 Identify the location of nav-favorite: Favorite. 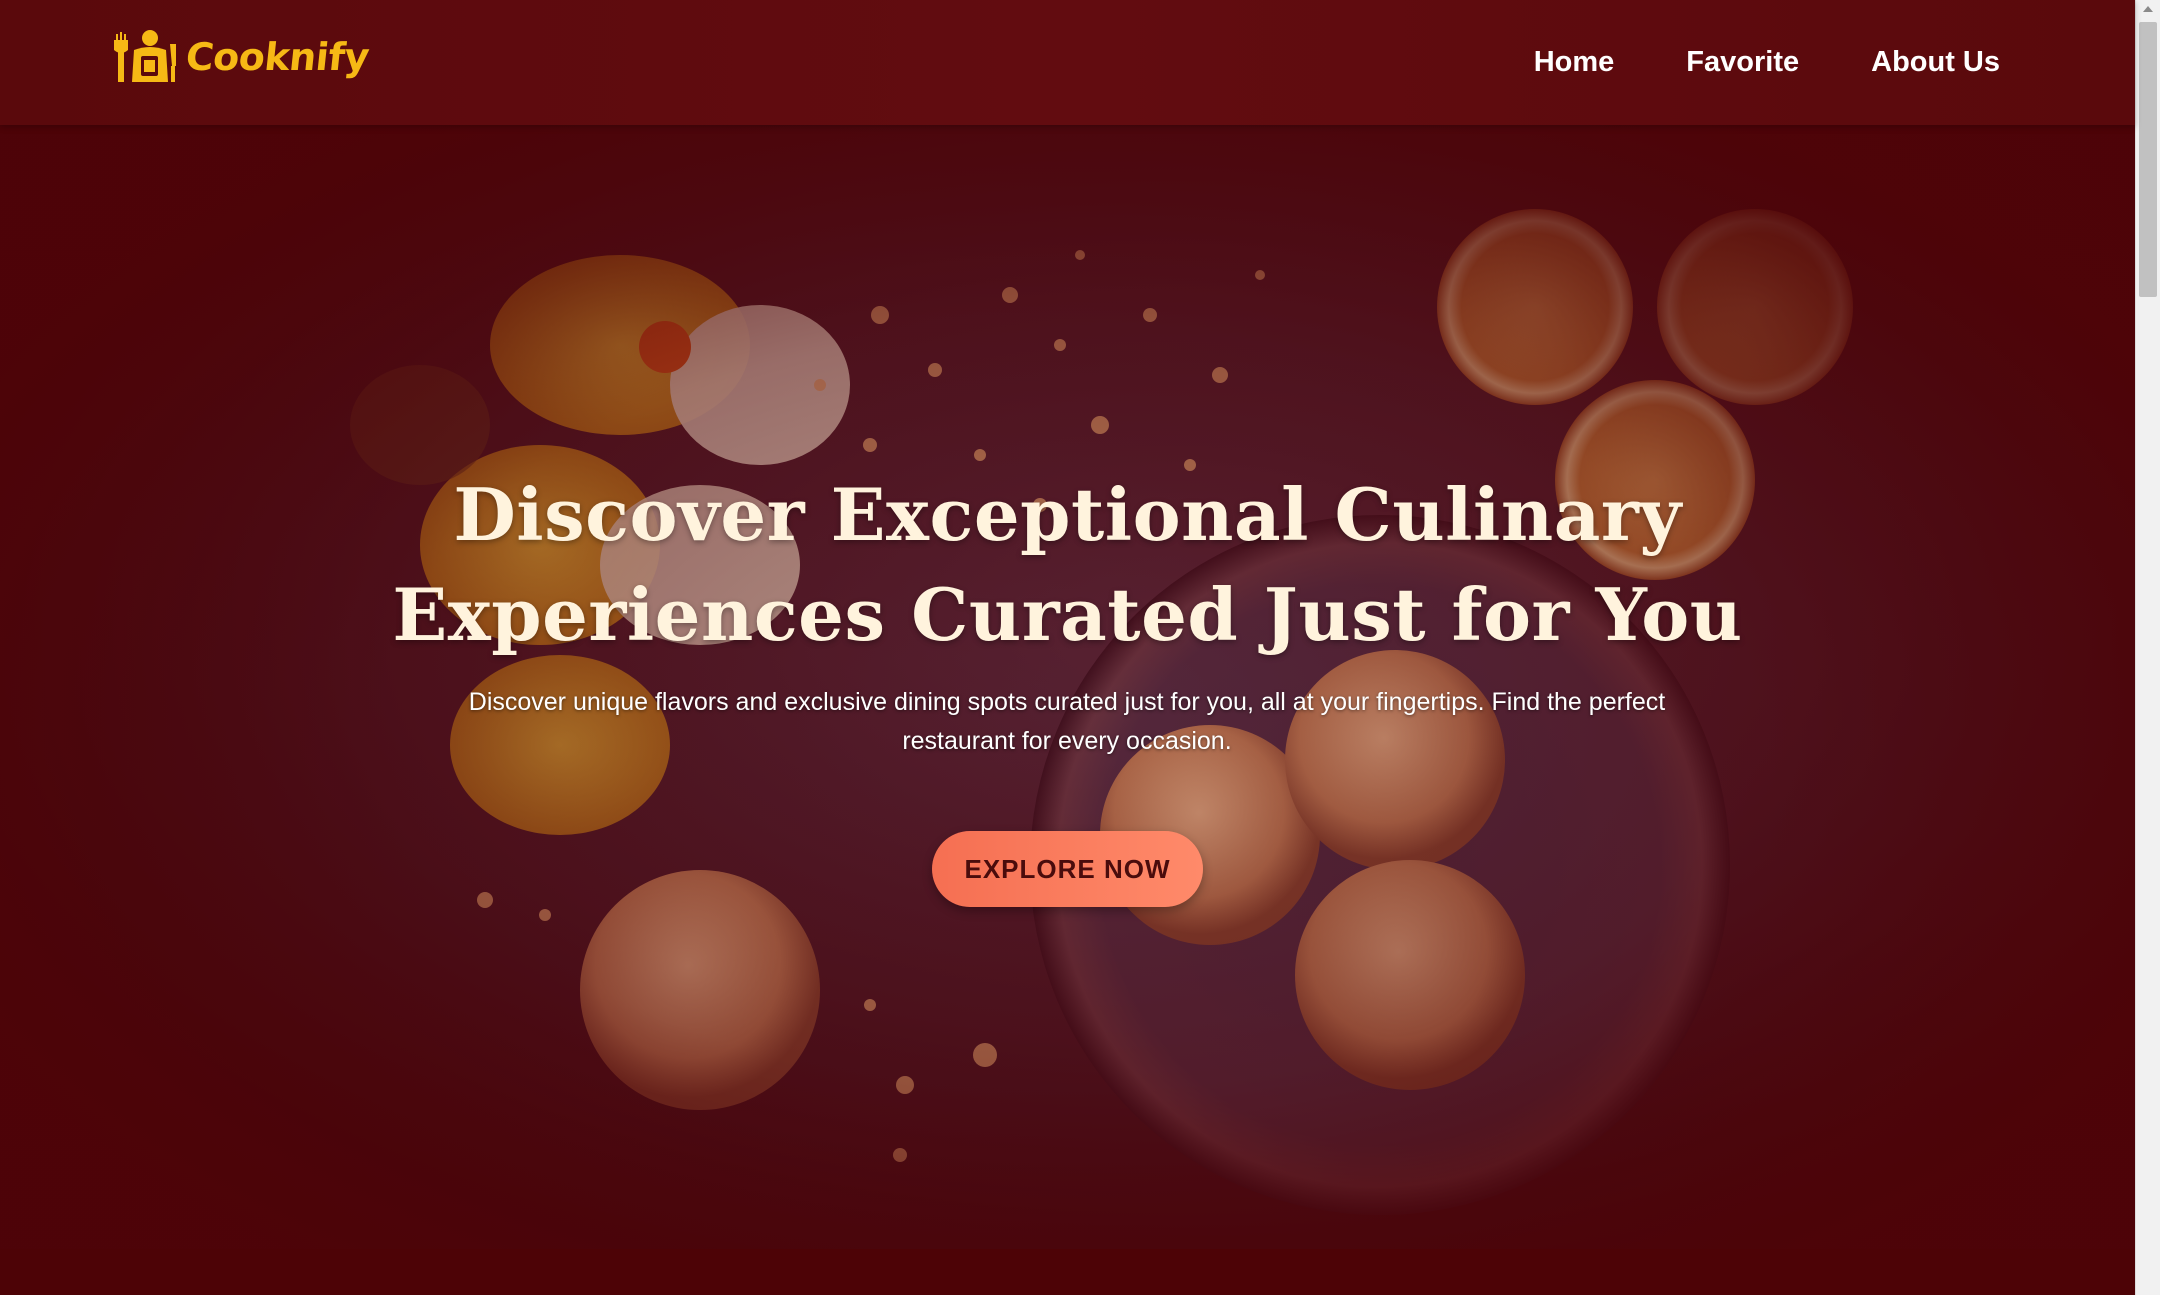
(1742, 62).